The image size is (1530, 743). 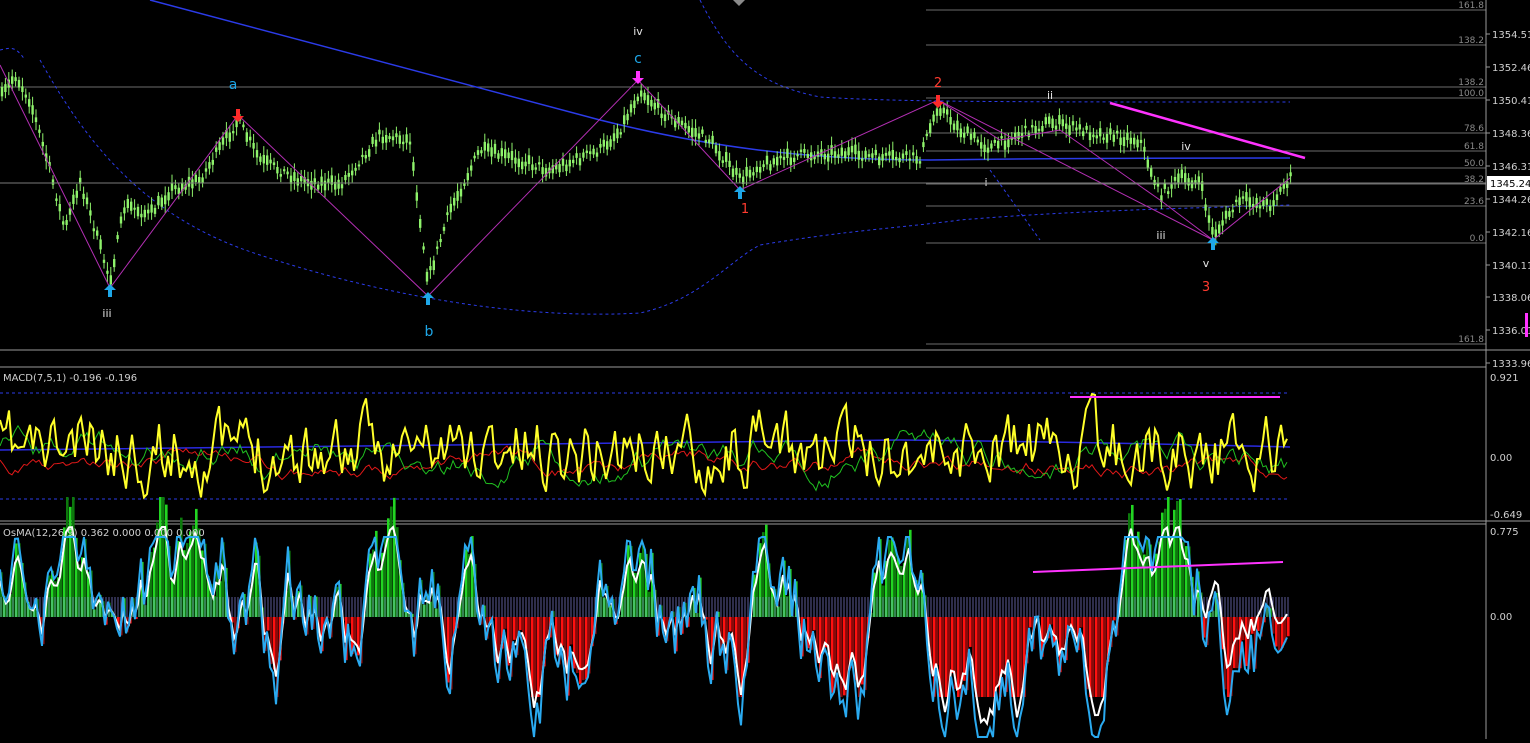 I want to click on fib-level-label: 161.8, so click(x=1471, y=6).